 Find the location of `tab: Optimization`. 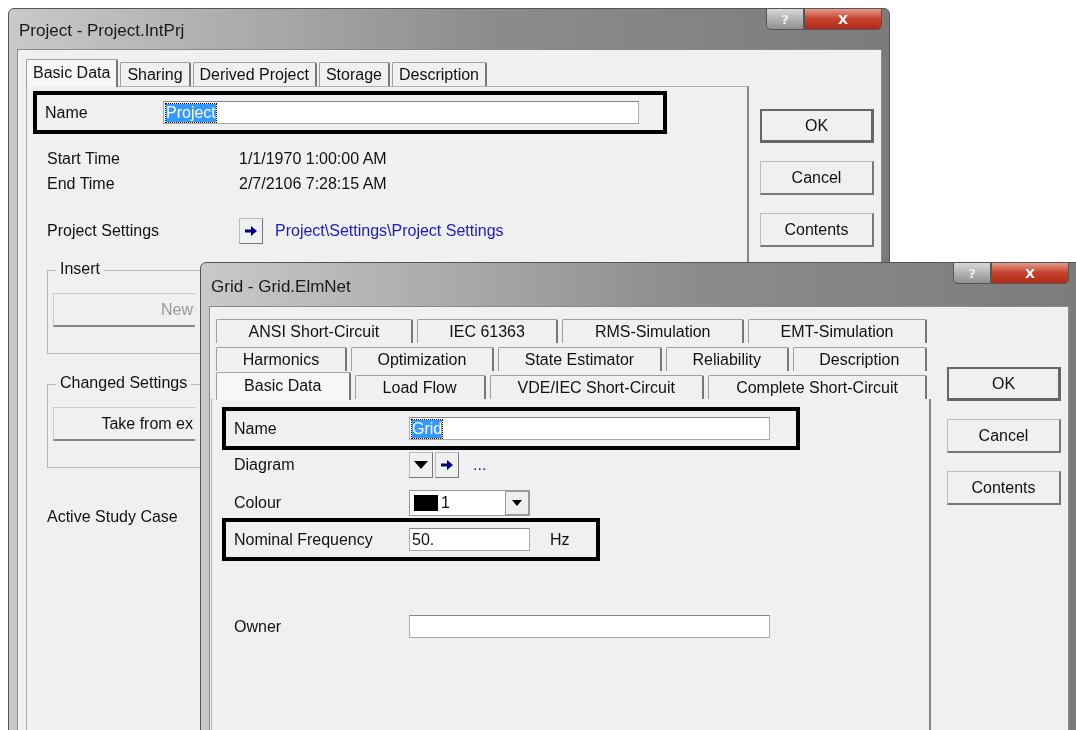

tab: Optimization is located at coordinates (422, 359).